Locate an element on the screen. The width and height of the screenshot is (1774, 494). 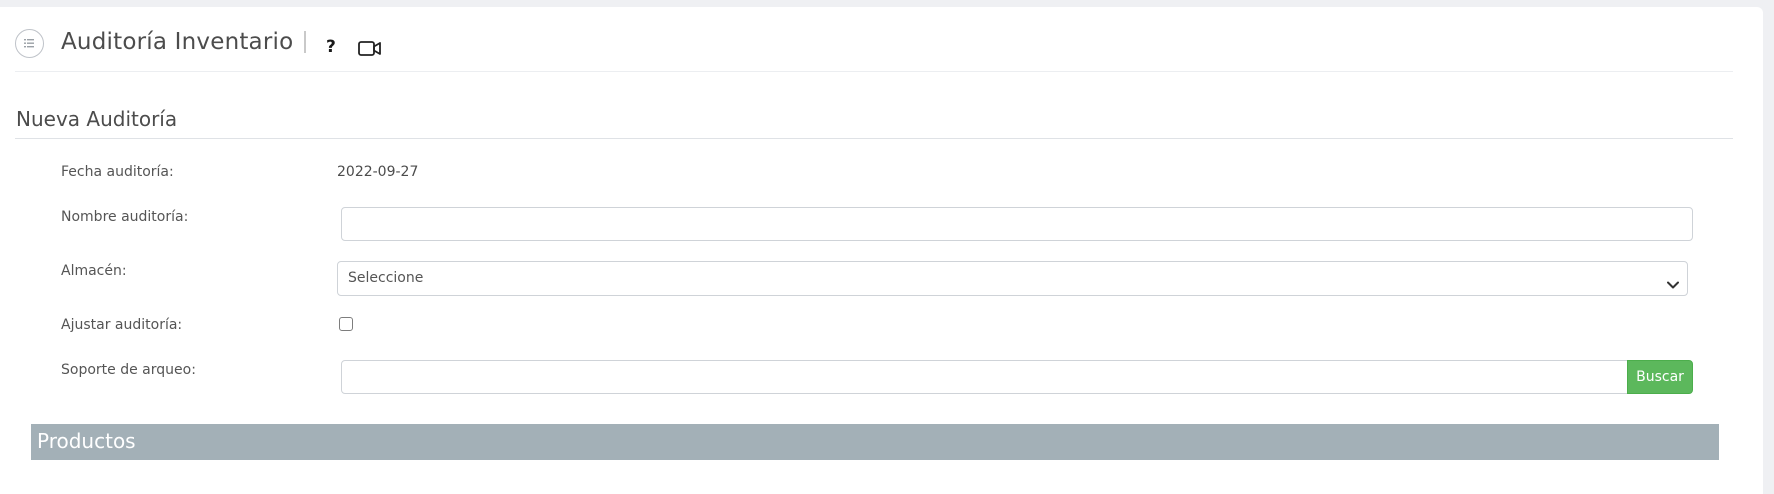
section-title: Nueva Auditoría is located at coordinates (97, 119).